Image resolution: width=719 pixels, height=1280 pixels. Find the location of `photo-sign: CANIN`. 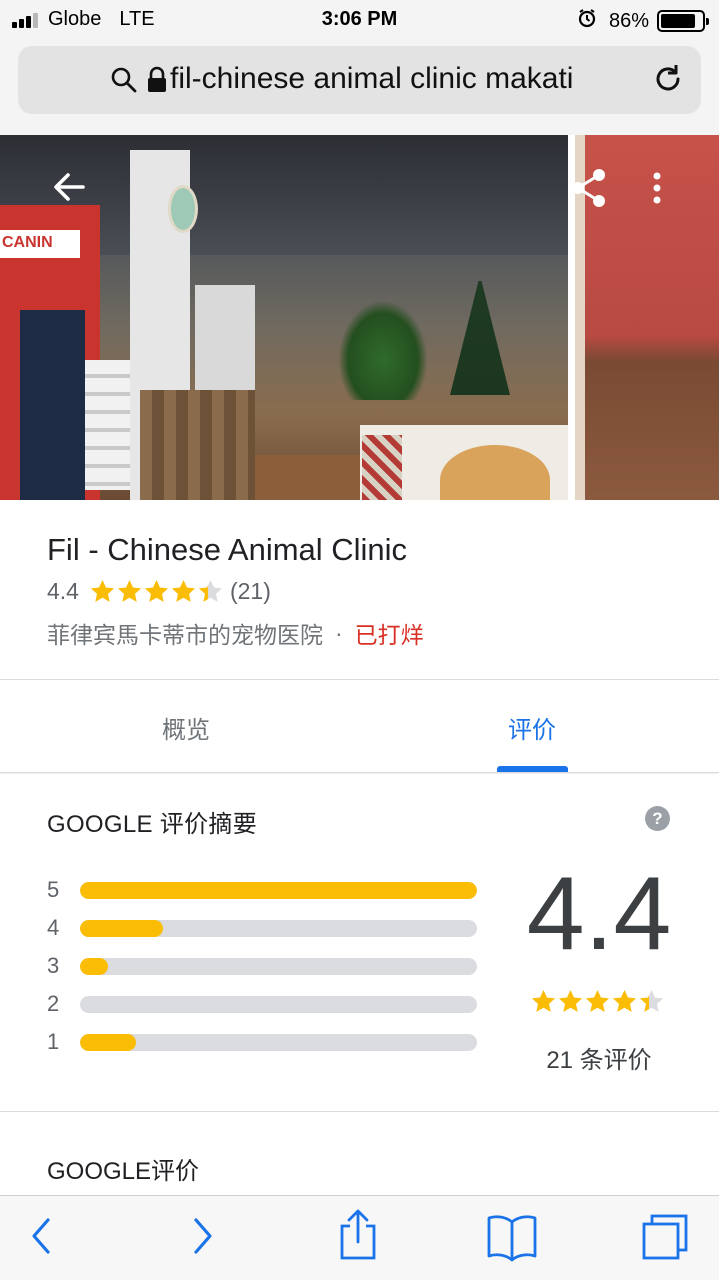

photo-sign: CANIN is located at coordinates (40, 244).